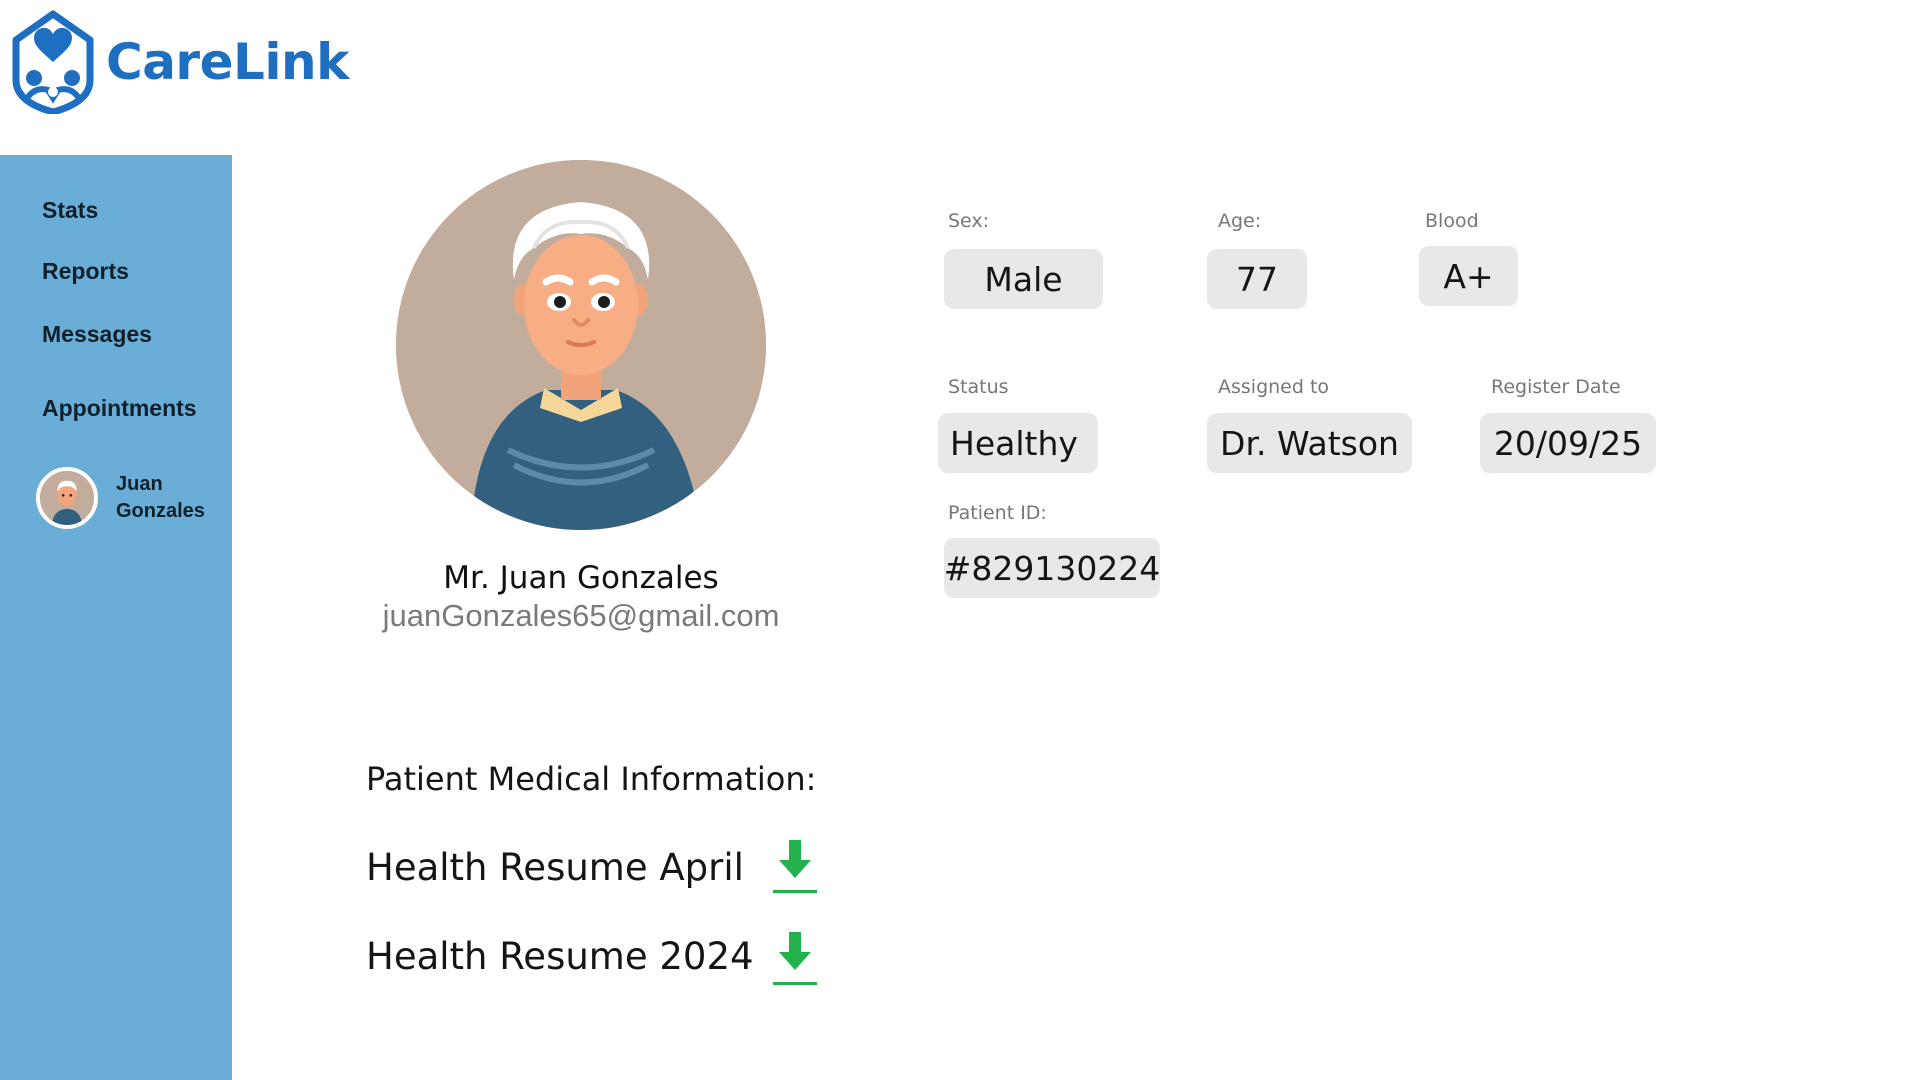  I want to click on sidebar-item-stats: Stats, so click(70, 210).